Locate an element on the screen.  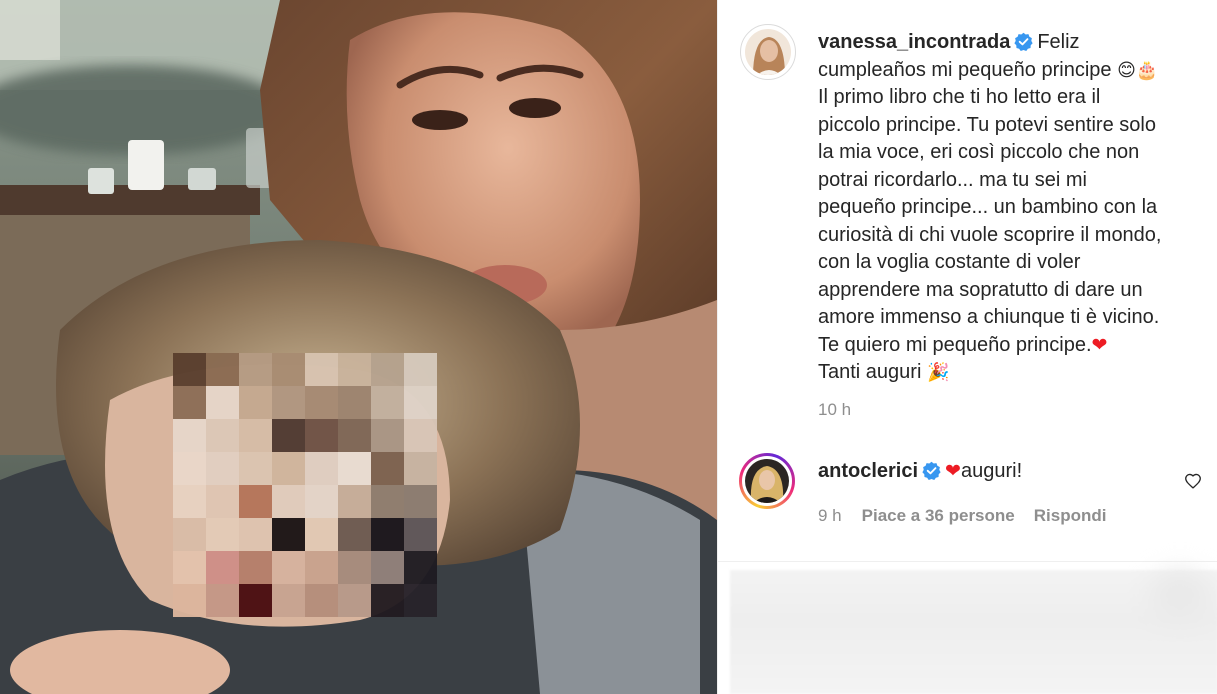
comment-meta: 9 h Piace a 36 persone Rispondi is located at coordinates (962, 516).